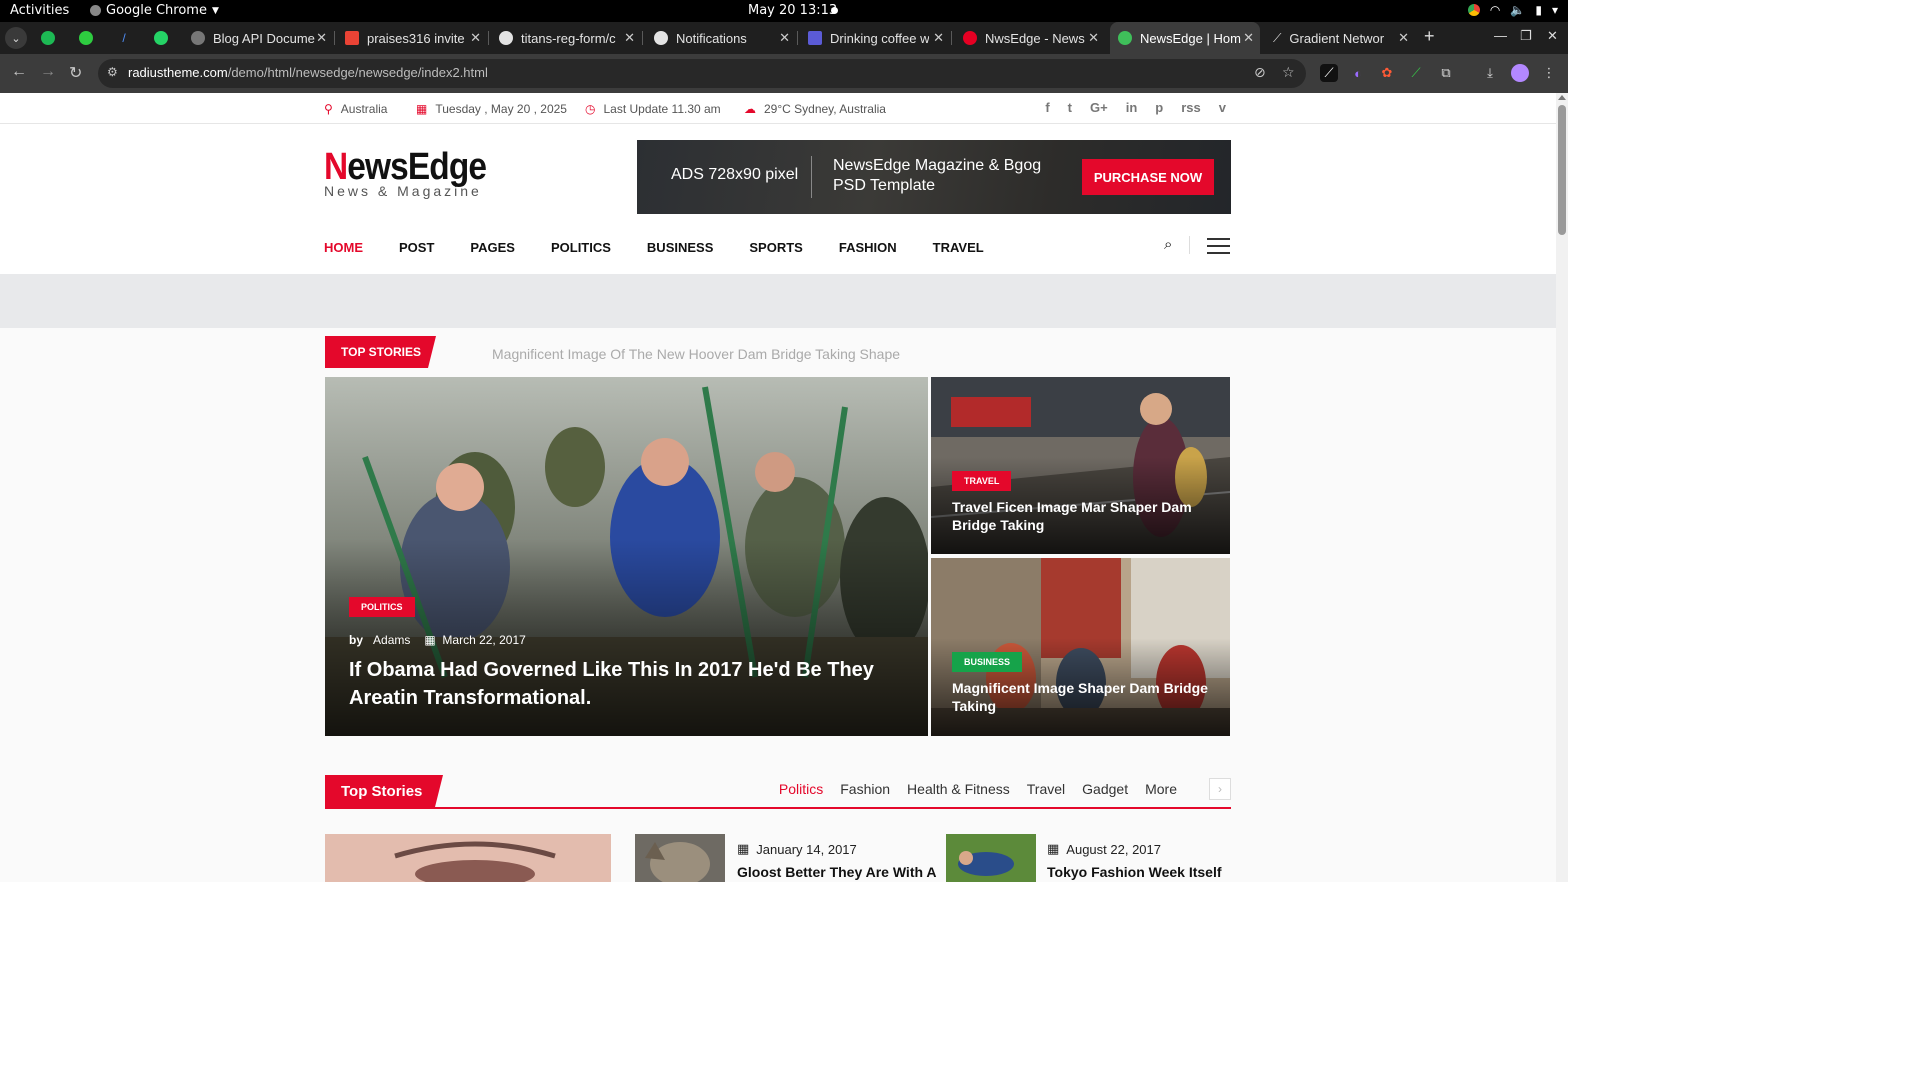 This screenshot has height=1080, width=1920. Describe the element at coordinates (343, 247) in the screenshot. I see `nav-item-home: HOME` at that location.